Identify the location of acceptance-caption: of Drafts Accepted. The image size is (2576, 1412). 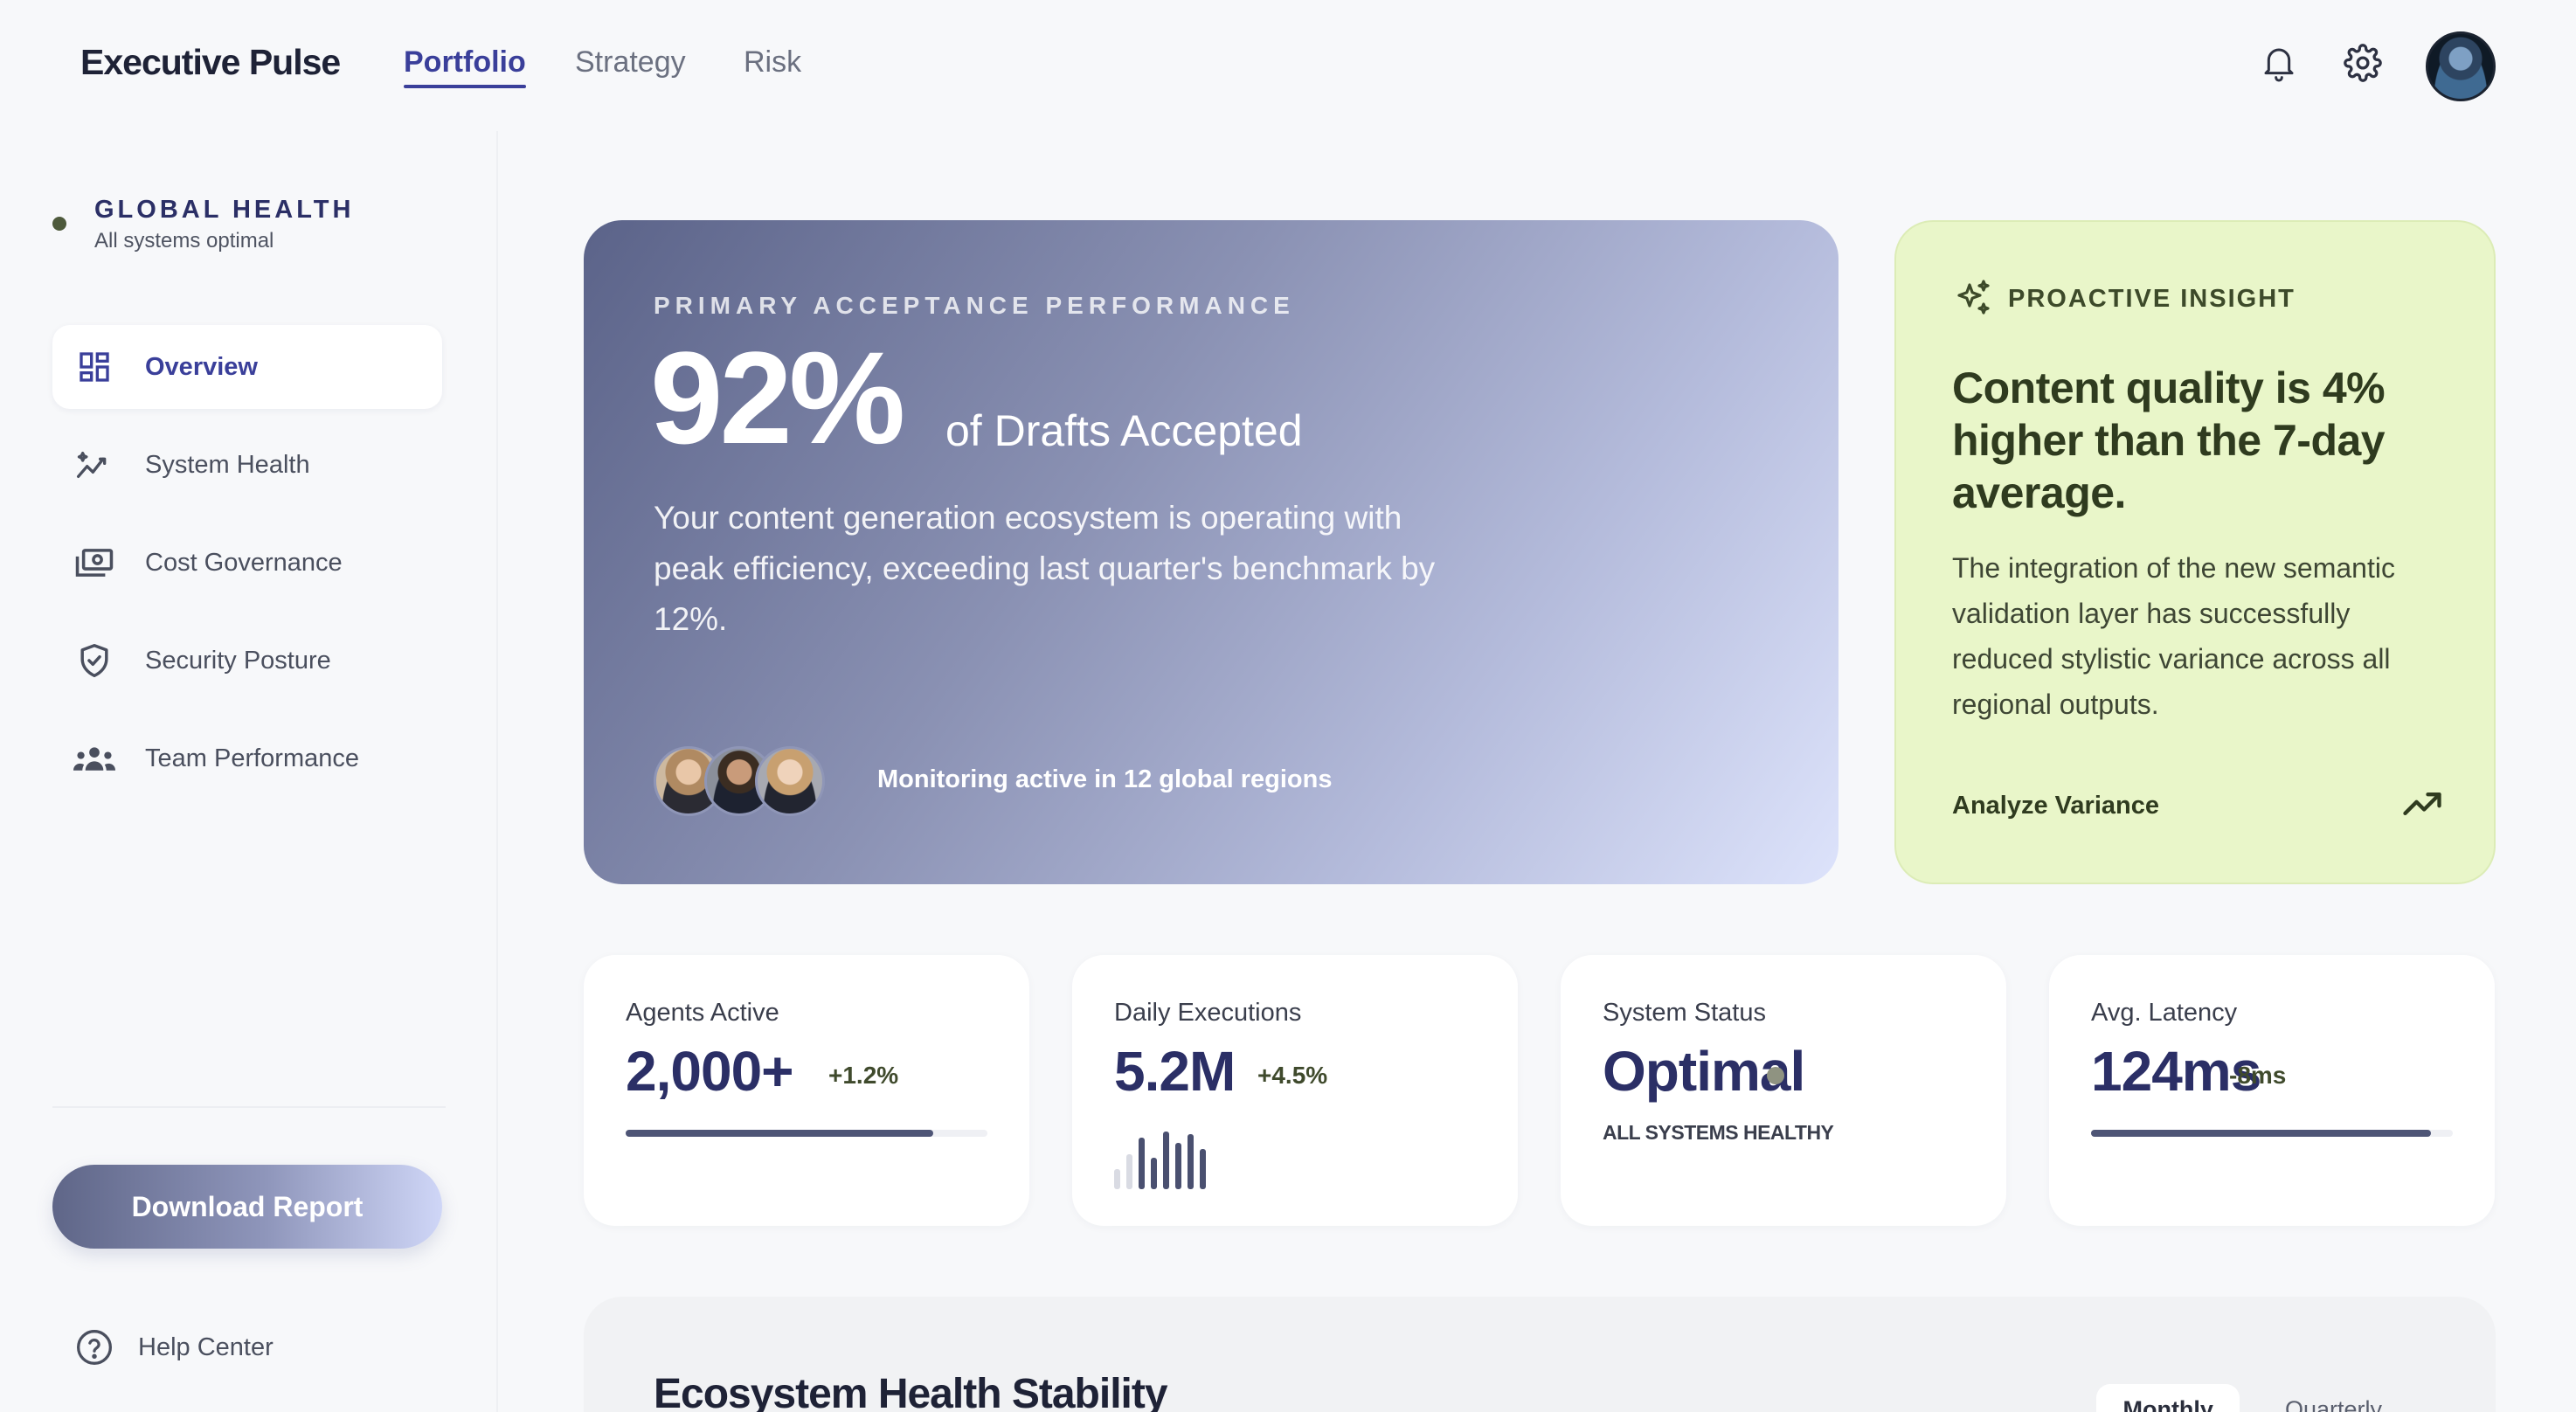
(1124, 430).